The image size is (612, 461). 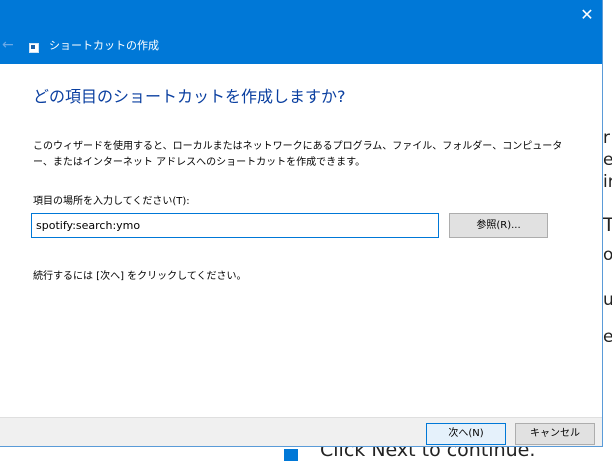 What do you see at coordinates (555, 434) in the screenshot?
I see `cancel-button: キャンセル` at bounding box center [555, 434].